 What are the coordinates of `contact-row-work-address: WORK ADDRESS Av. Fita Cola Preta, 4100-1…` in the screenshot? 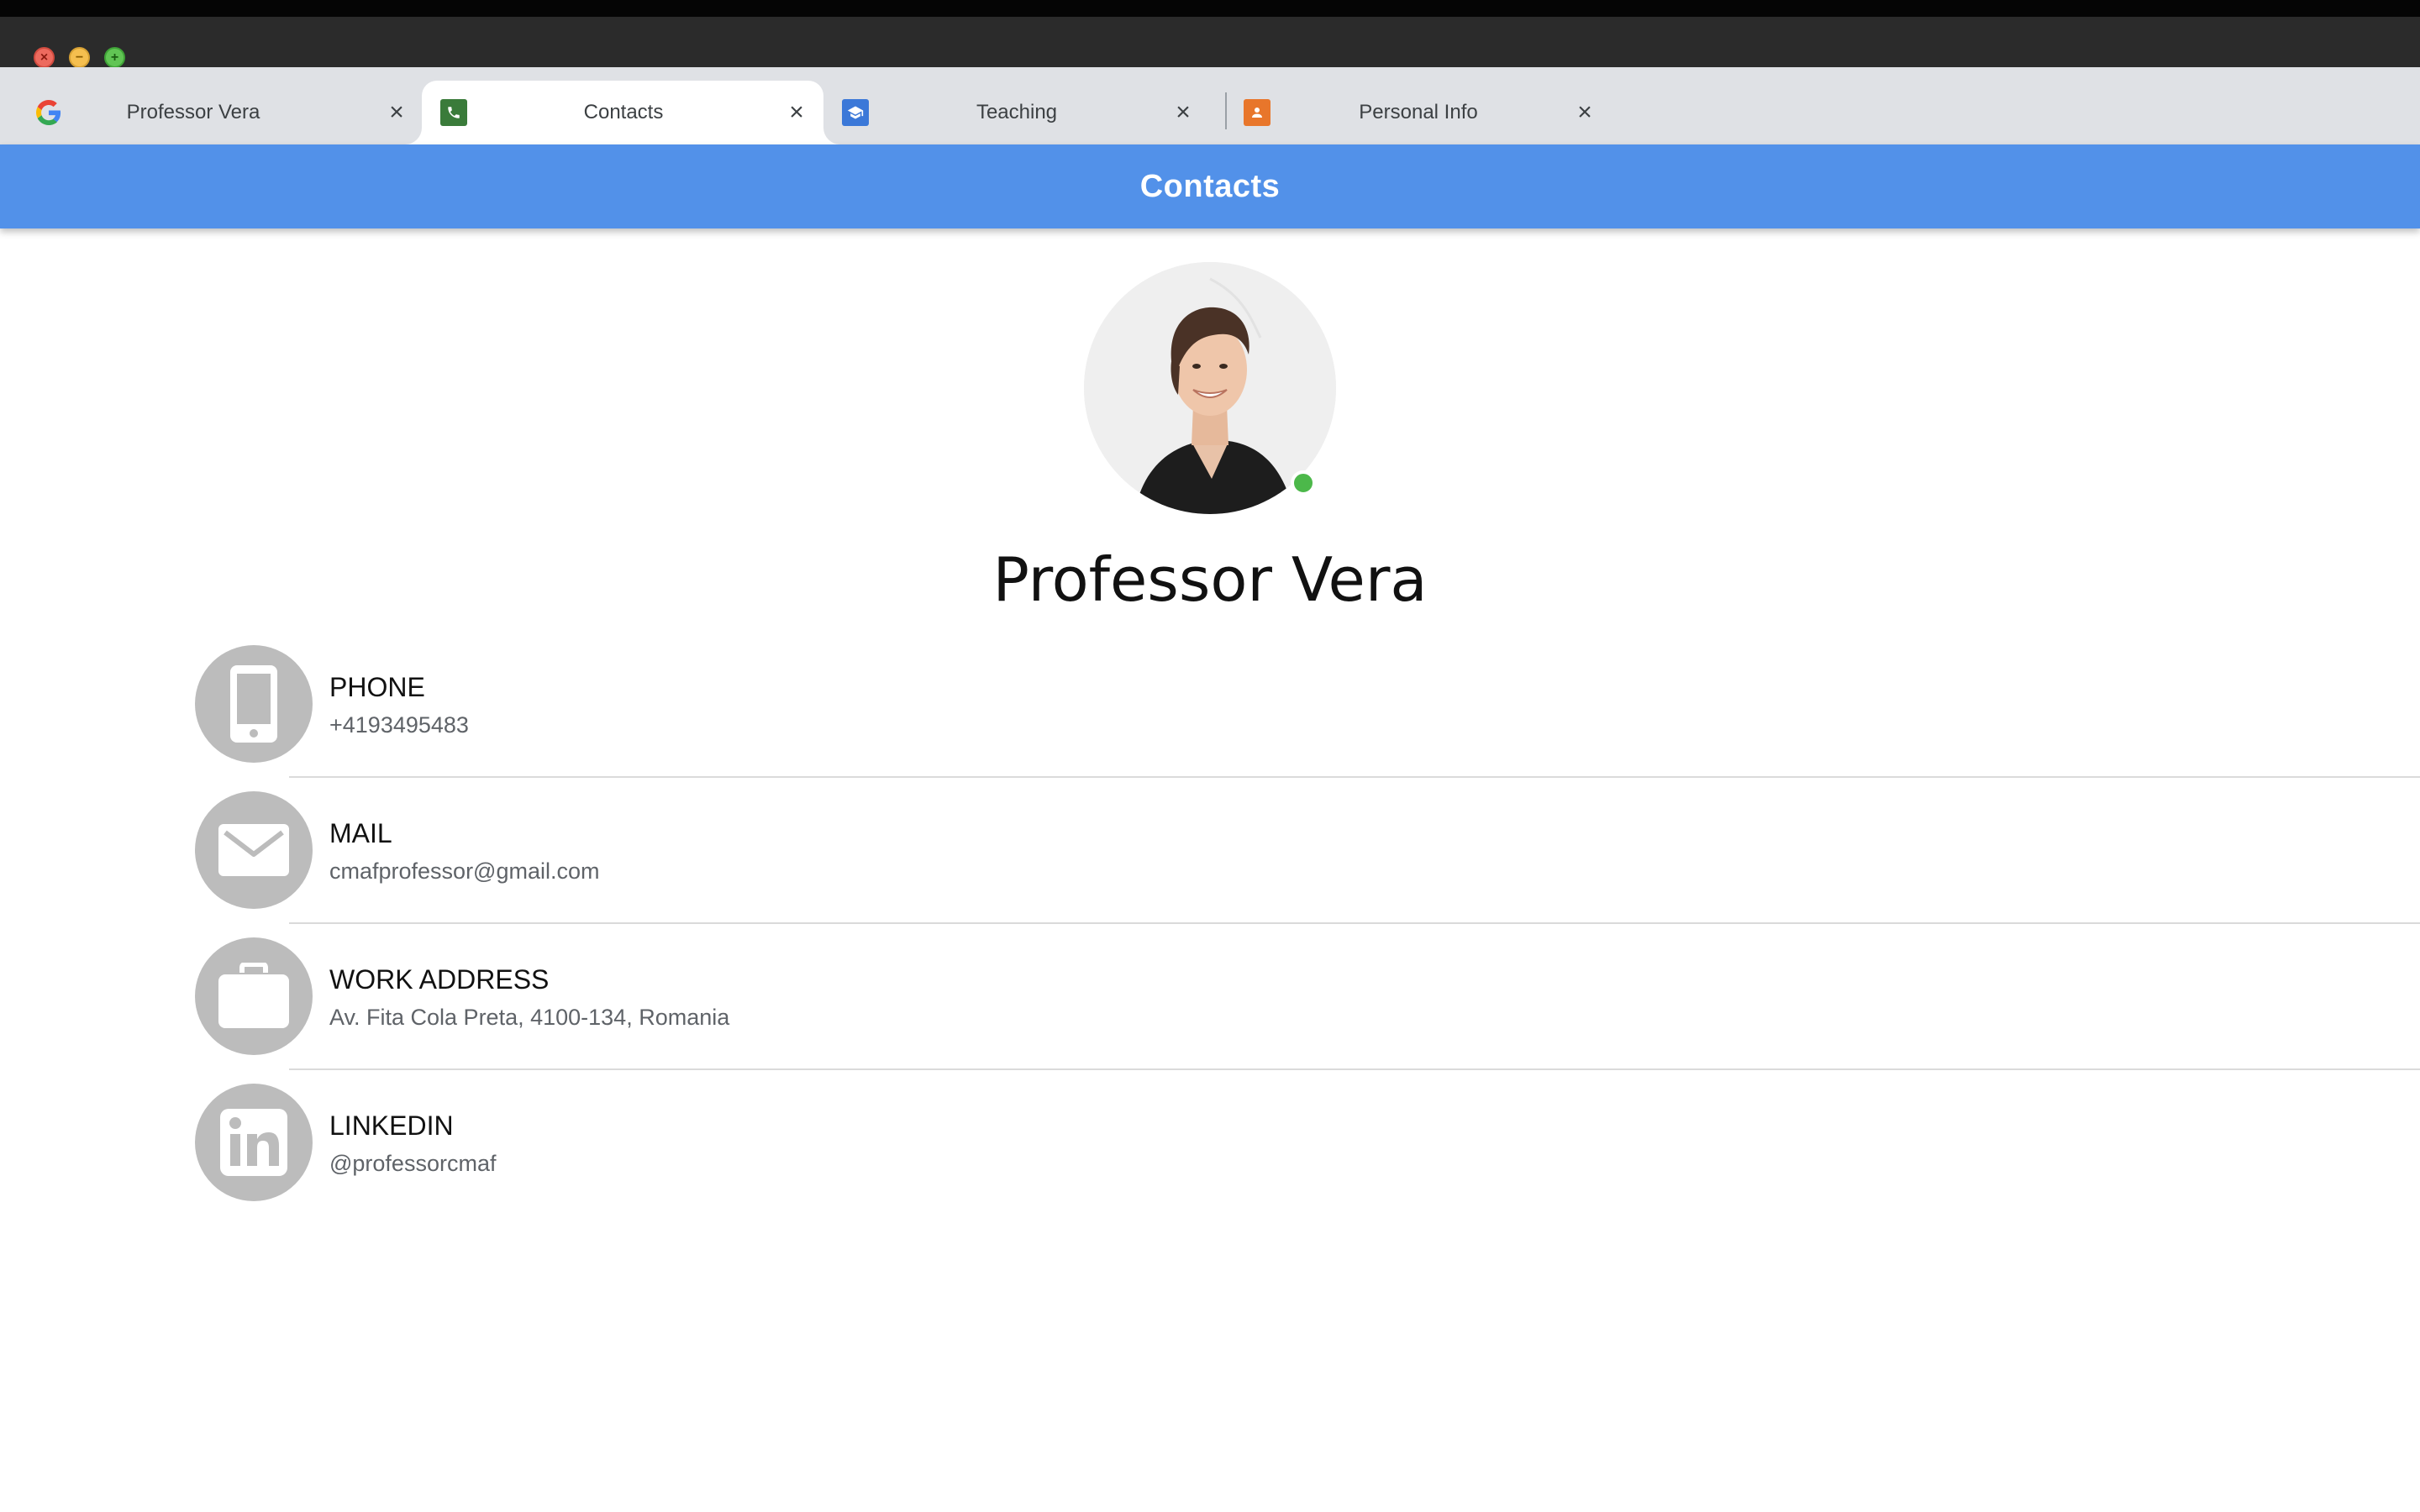 It's located at (1210, 1010).